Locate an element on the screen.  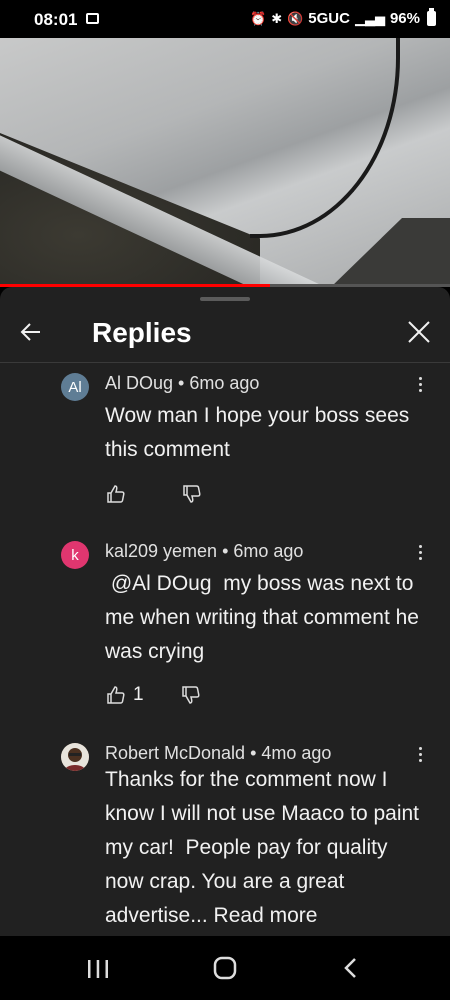
avatar: Al is located at coordinates (75, 387).